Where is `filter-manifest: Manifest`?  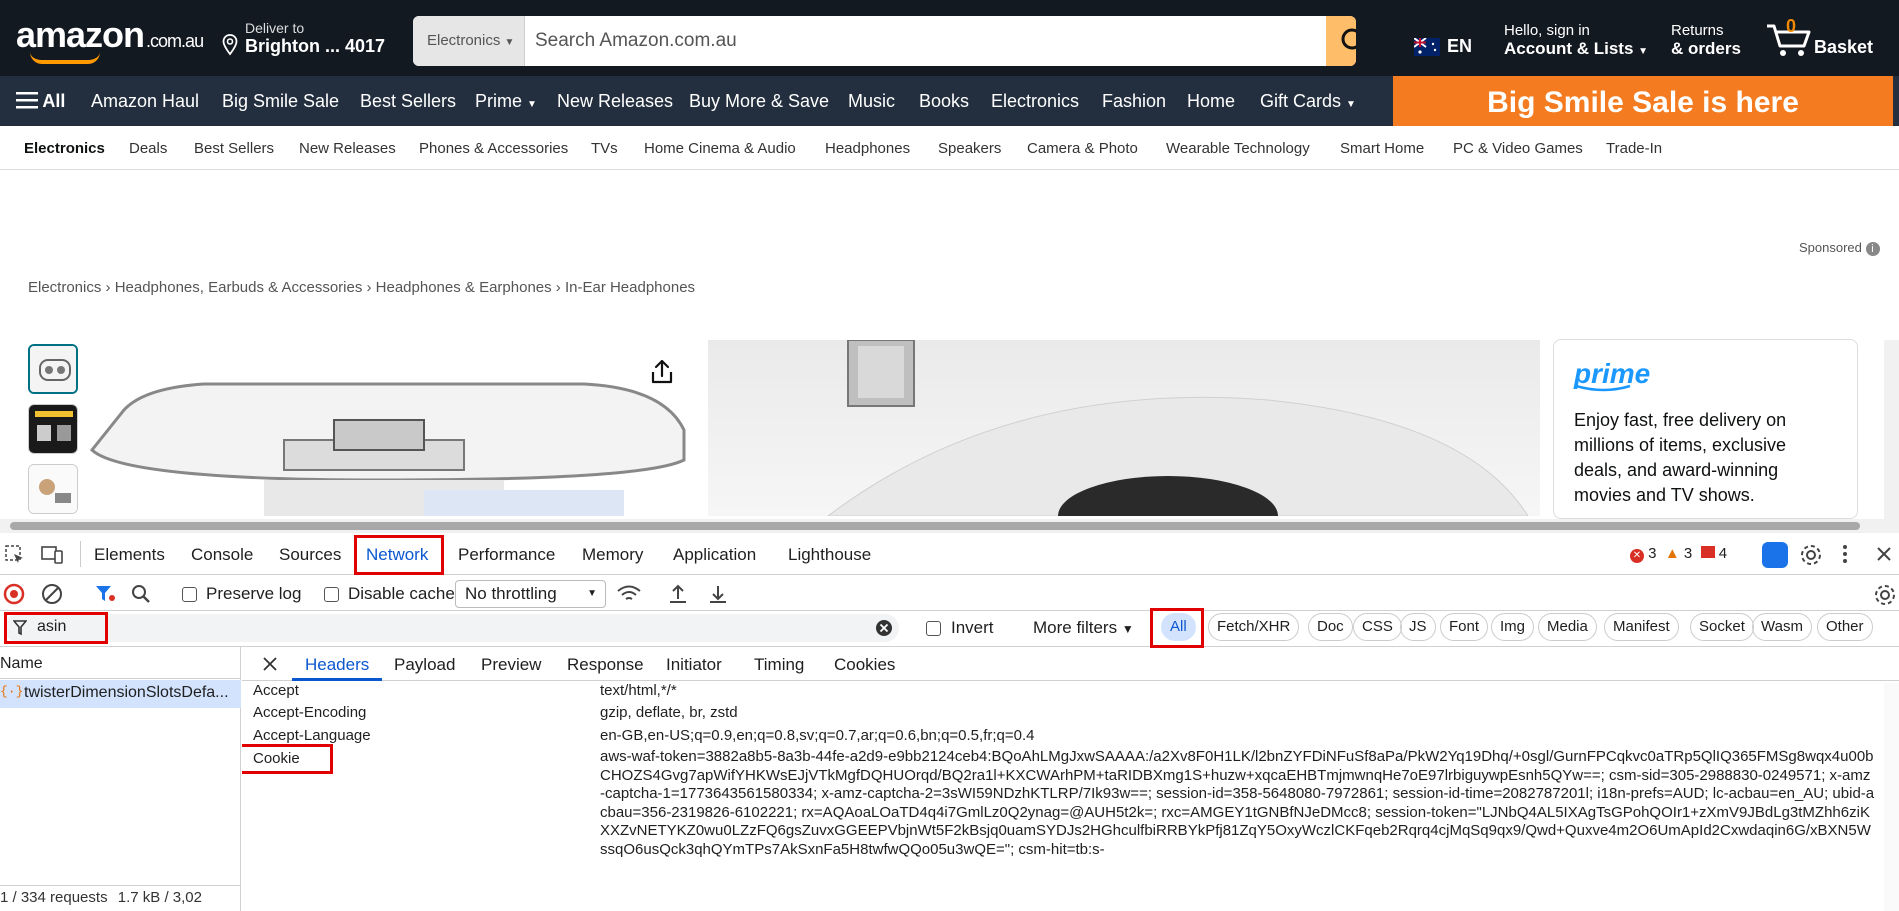
filter-manifest: Manifest is located at coordinates (1641, 627).